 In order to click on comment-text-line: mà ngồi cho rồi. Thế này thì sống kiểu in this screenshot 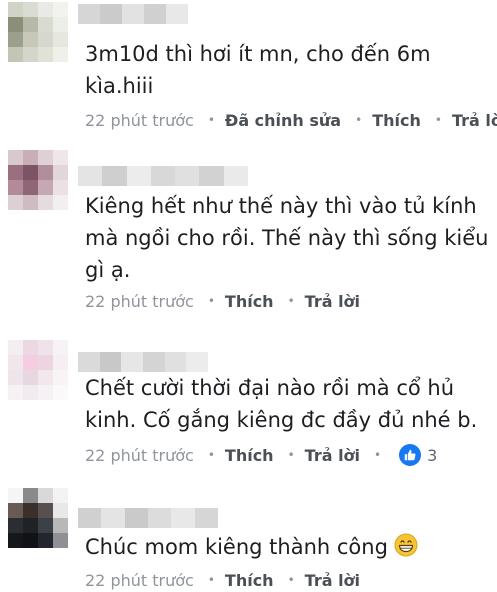, I will do `click(287, 238)`.